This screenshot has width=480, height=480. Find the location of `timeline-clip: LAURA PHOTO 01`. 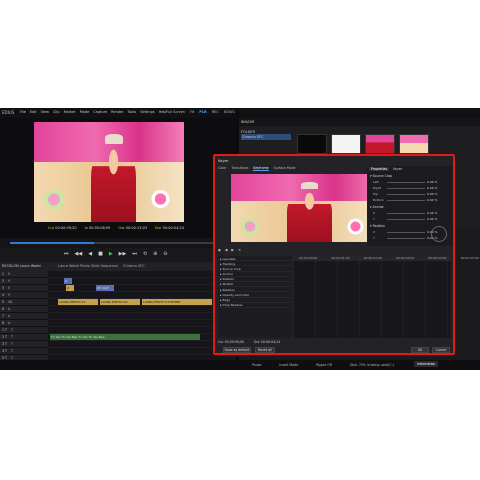

timeline-clip: LAURA PHOTO 01 is located at coordinates (78, 302).